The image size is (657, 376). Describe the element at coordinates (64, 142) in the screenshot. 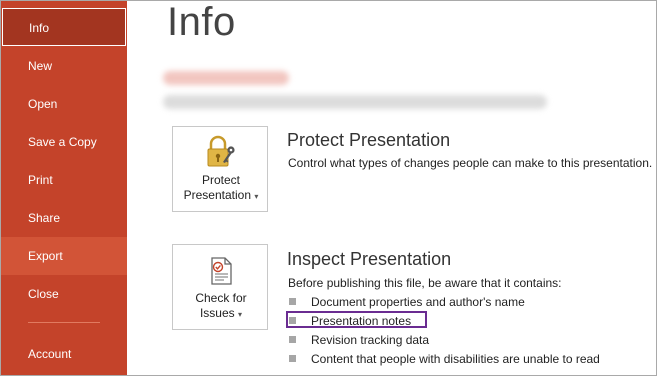

I see `sidebar-item-save-a-copy: Save a Copy` at that location.